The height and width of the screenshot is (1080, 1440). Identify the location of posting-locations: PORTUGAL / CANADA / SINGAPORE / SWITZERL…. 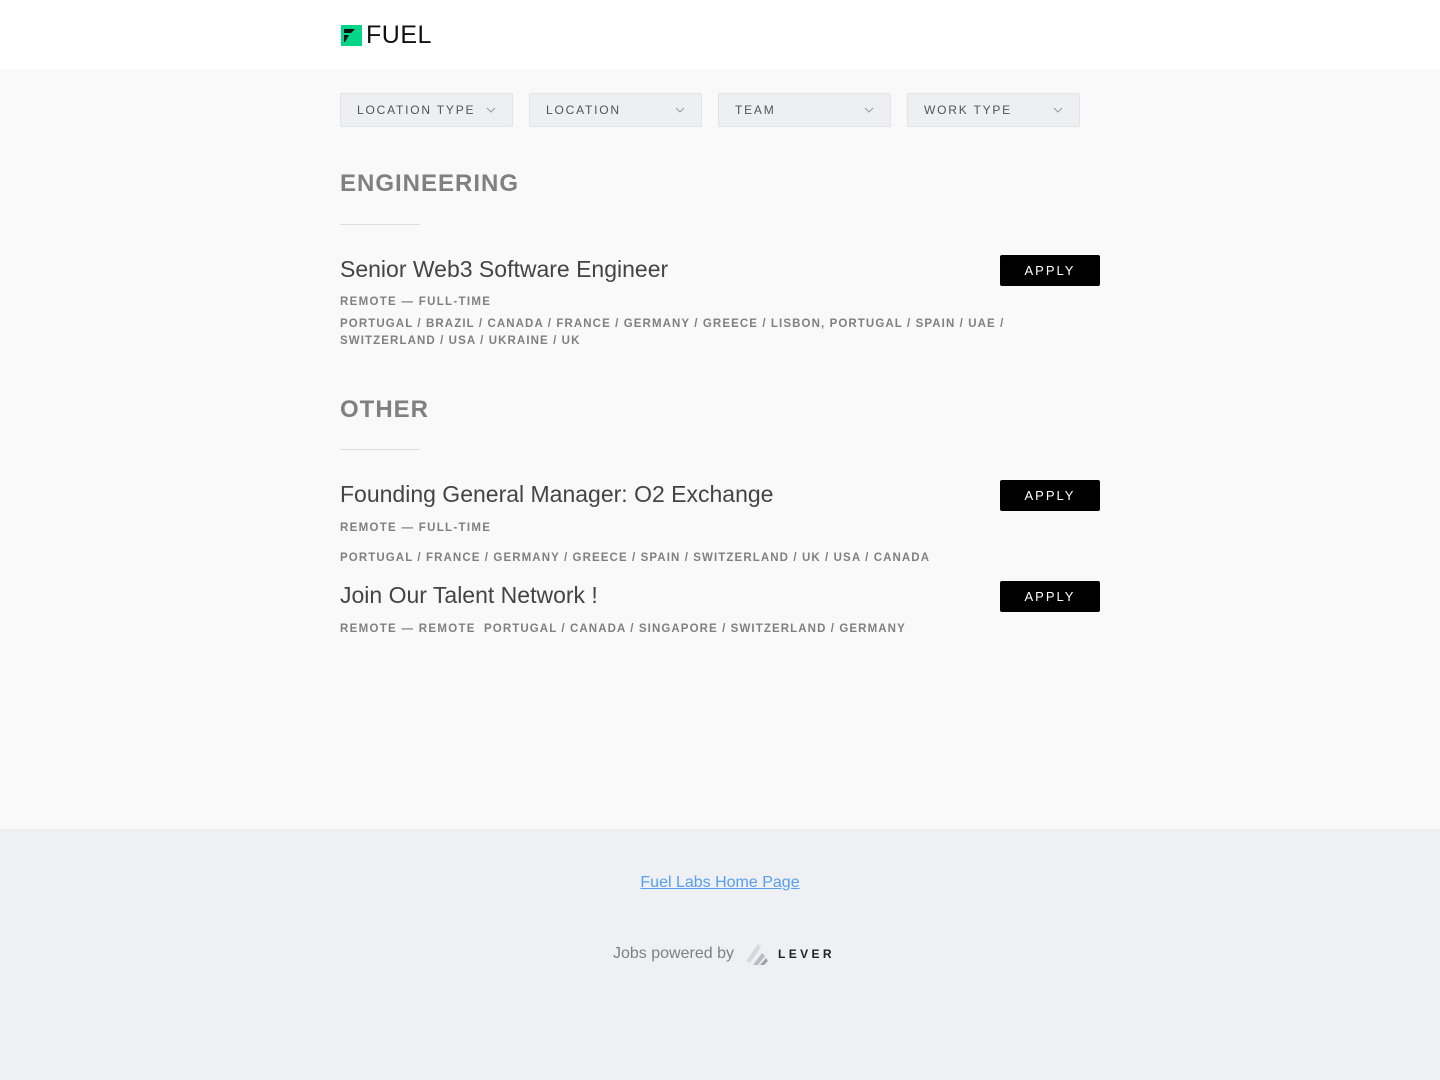
(695, 629).